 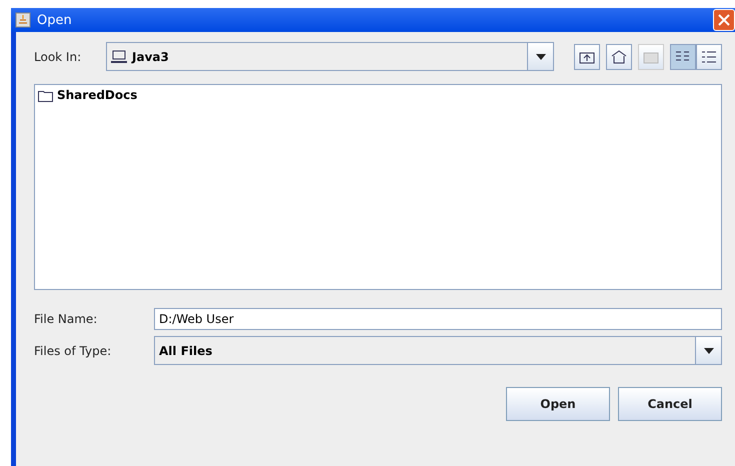 I want to click on look-in-label: Look In:, so click(x=58, y=57).